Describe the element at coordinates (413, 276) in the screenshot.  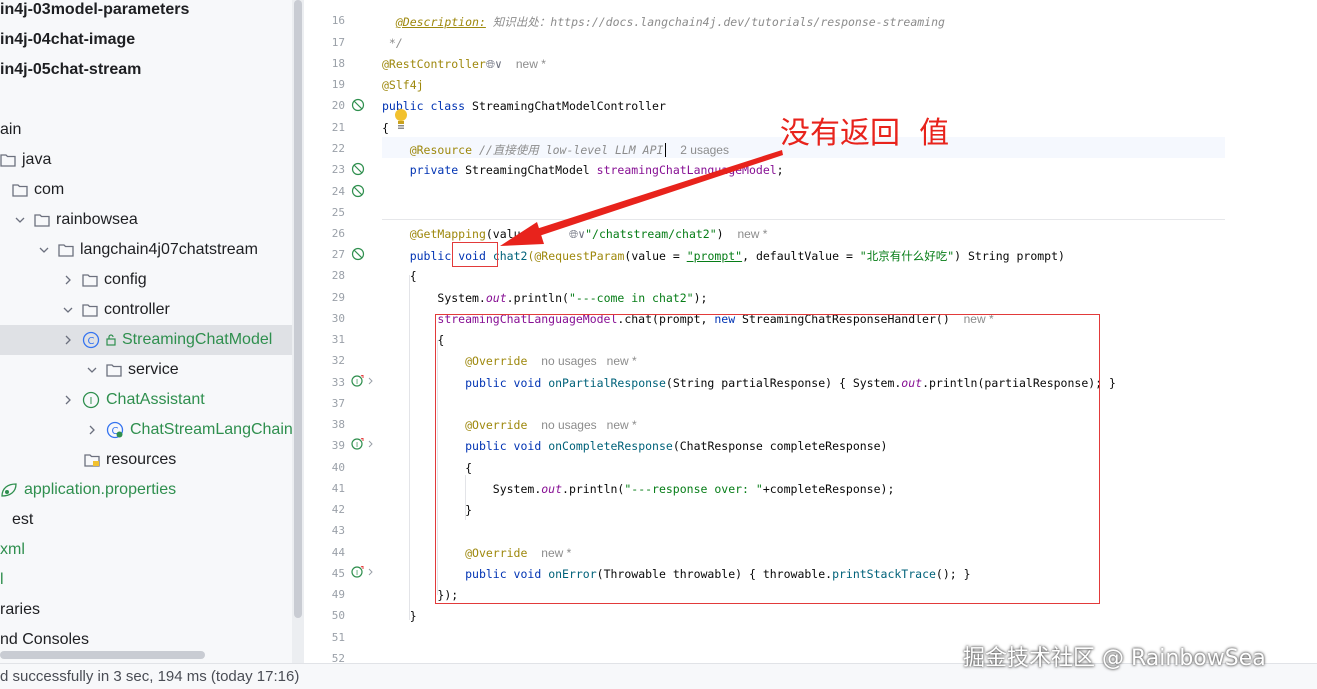
I see `code-line-28: {` at that location.